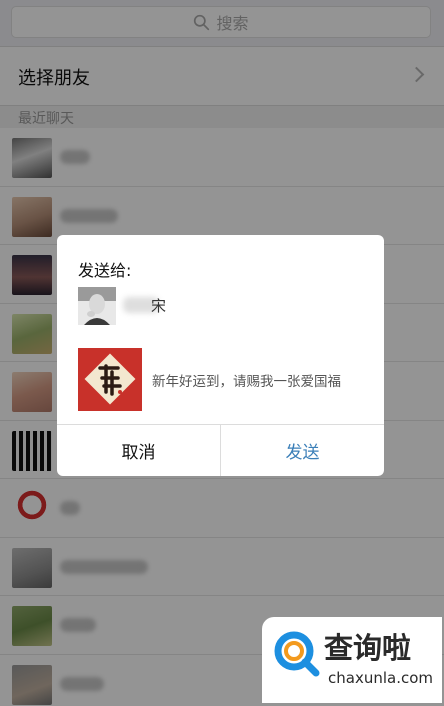 Image resolution: width=444 pixels, height=706 pixels. I want to click on cancel-button: 取消, so click(139, 450).